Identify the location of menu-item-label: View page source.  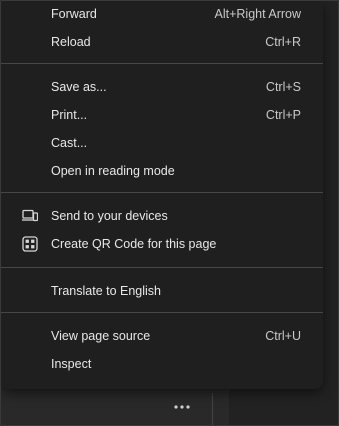
(101, 336).